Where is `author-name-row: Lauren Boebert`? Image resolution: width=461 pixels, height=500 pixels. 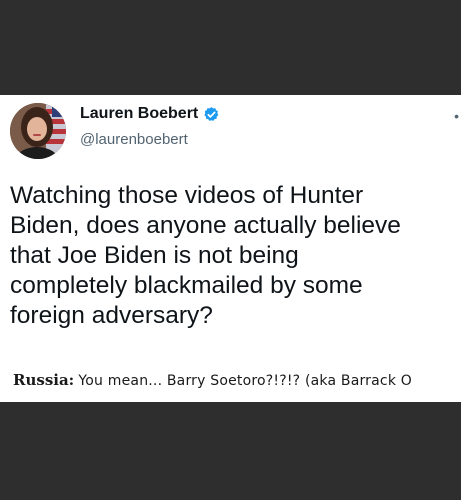
author-name-row: Lauren Boebert is located at coordinates (150, 114).